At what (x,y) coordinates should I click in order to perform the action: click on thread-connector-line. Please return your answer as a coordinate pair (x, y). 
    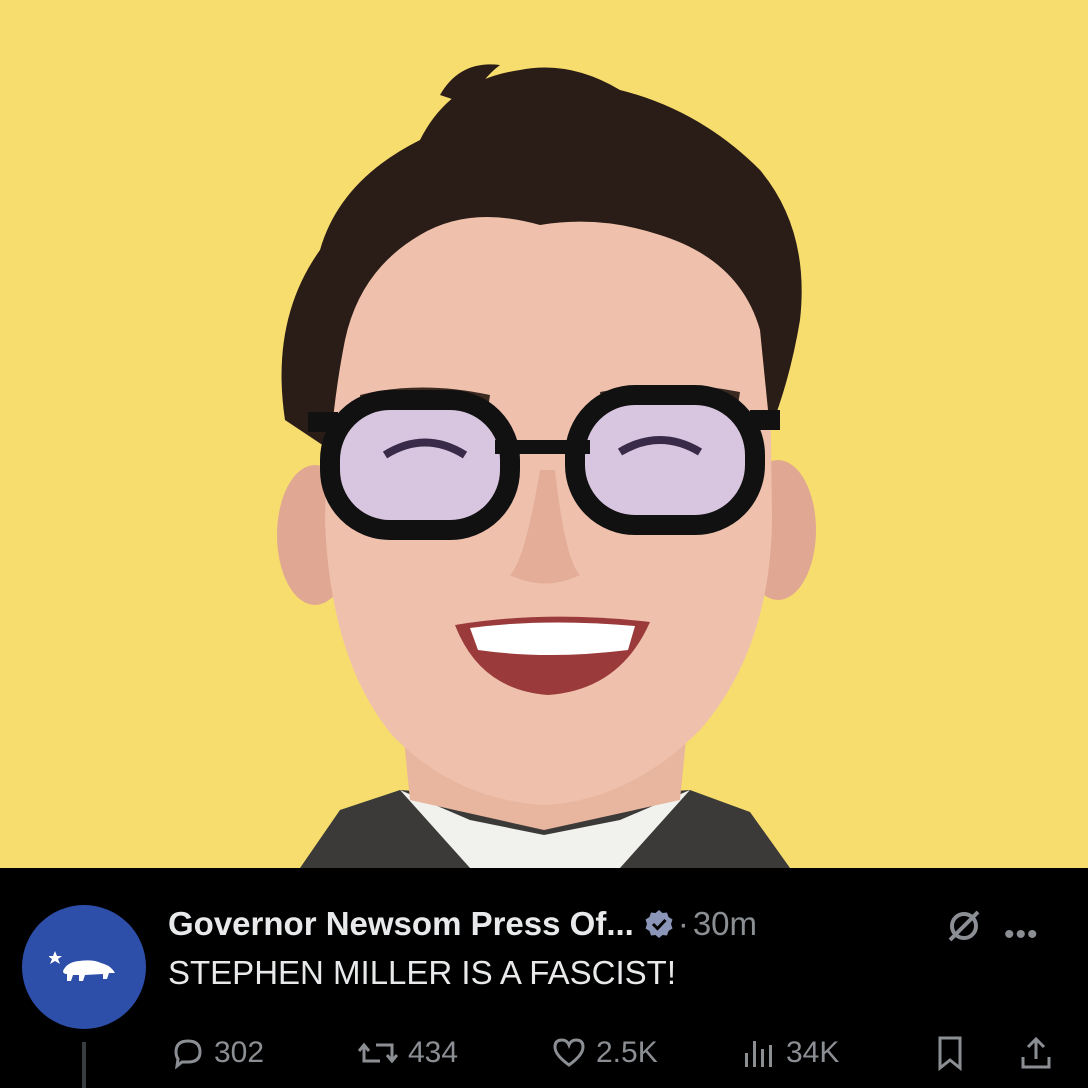
    Looking at the image, I should click on (84, 1065).